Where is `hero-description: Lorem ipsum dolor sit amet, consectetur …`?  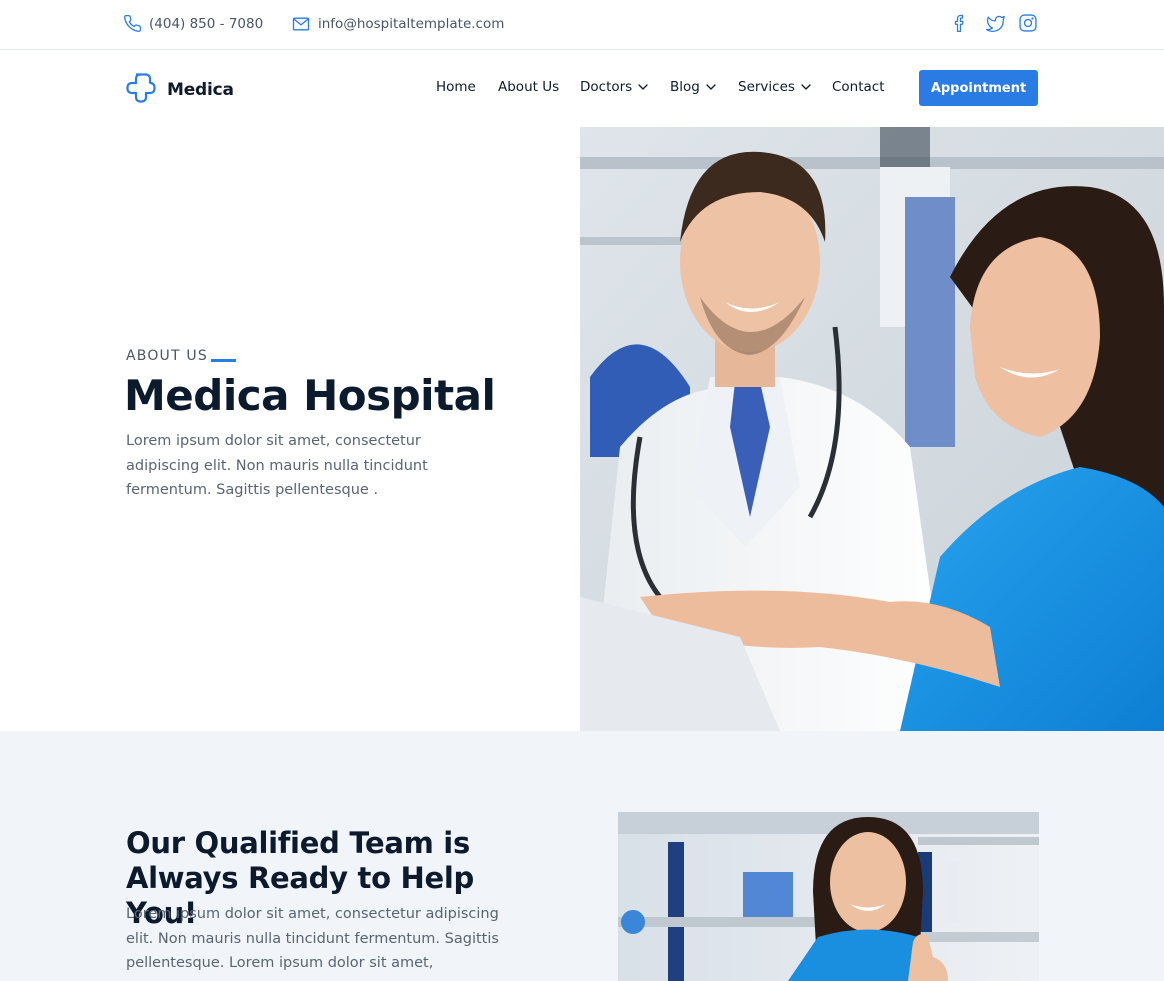
hero-description: Lorem ipsum dolor sit amet, consectetur … is located at coordinates (277, 465).